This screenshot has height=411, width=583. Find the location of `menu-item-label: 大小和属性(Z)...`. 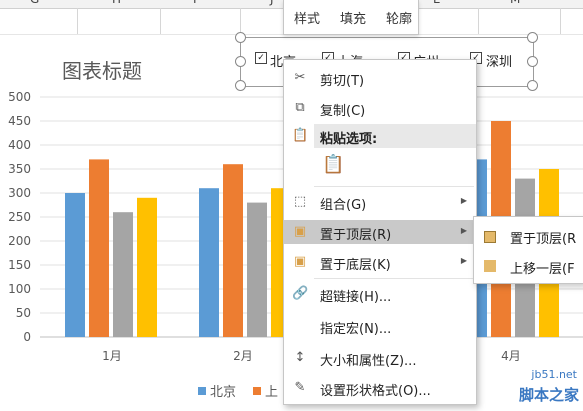

menu-item-label: 大小和属性(Z)... is located at coordinates (368, 361).